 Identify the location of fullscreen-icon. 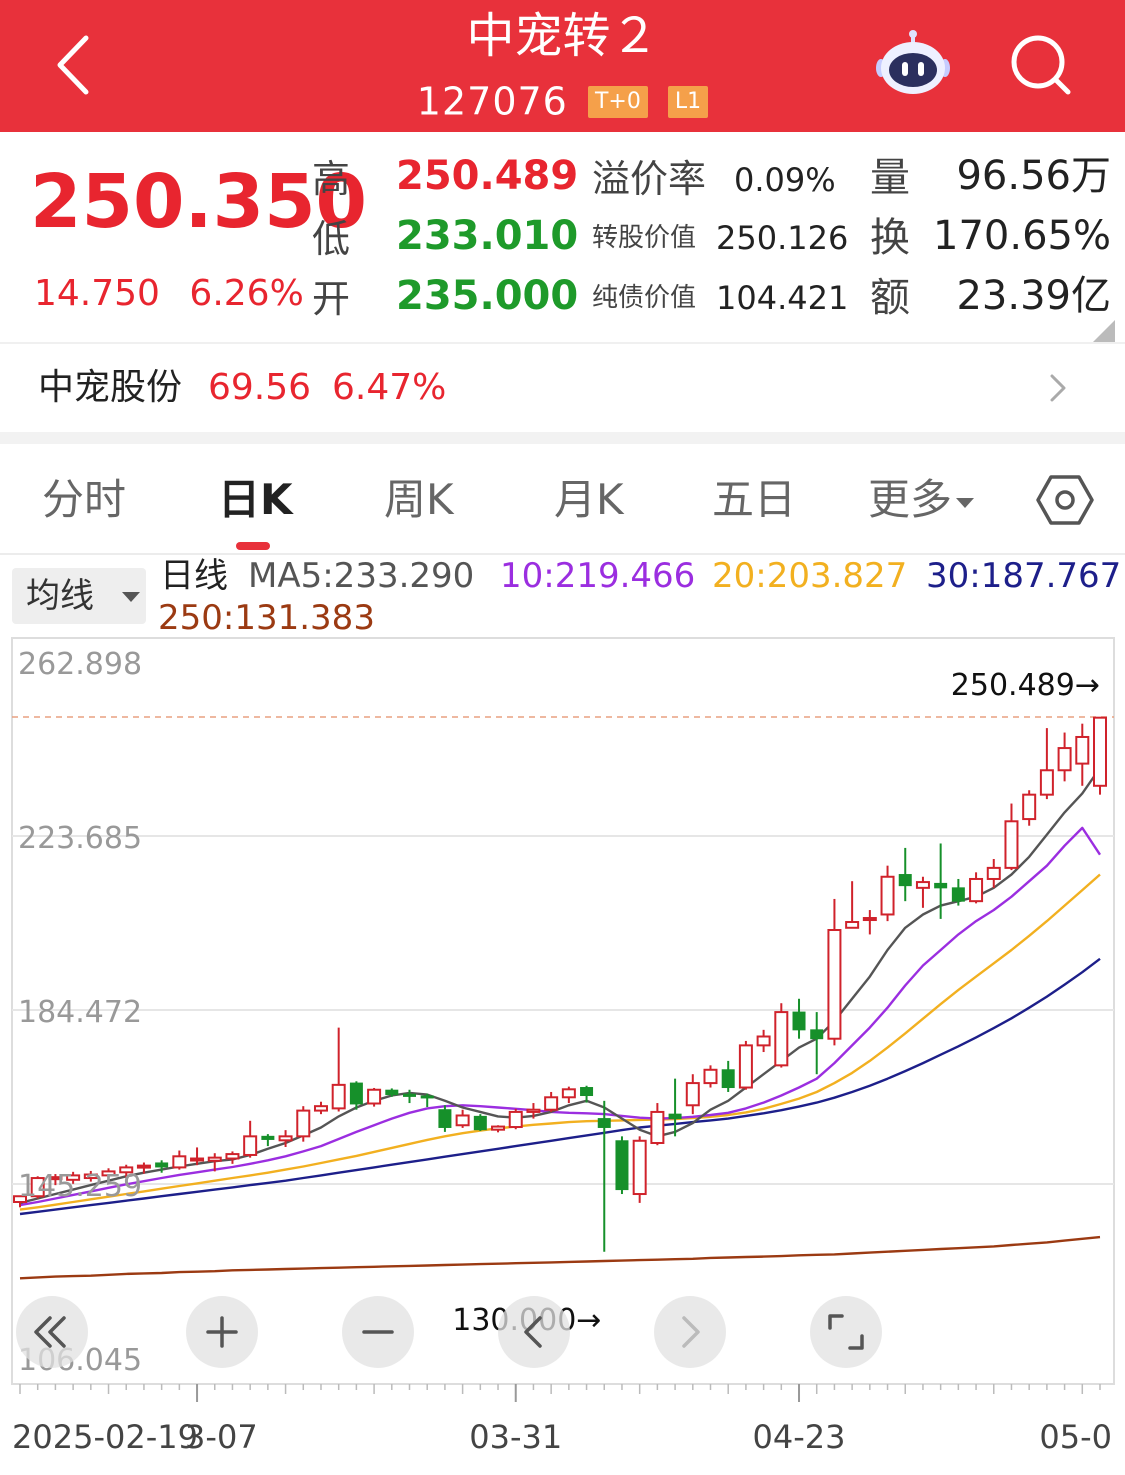
(846, 1332).